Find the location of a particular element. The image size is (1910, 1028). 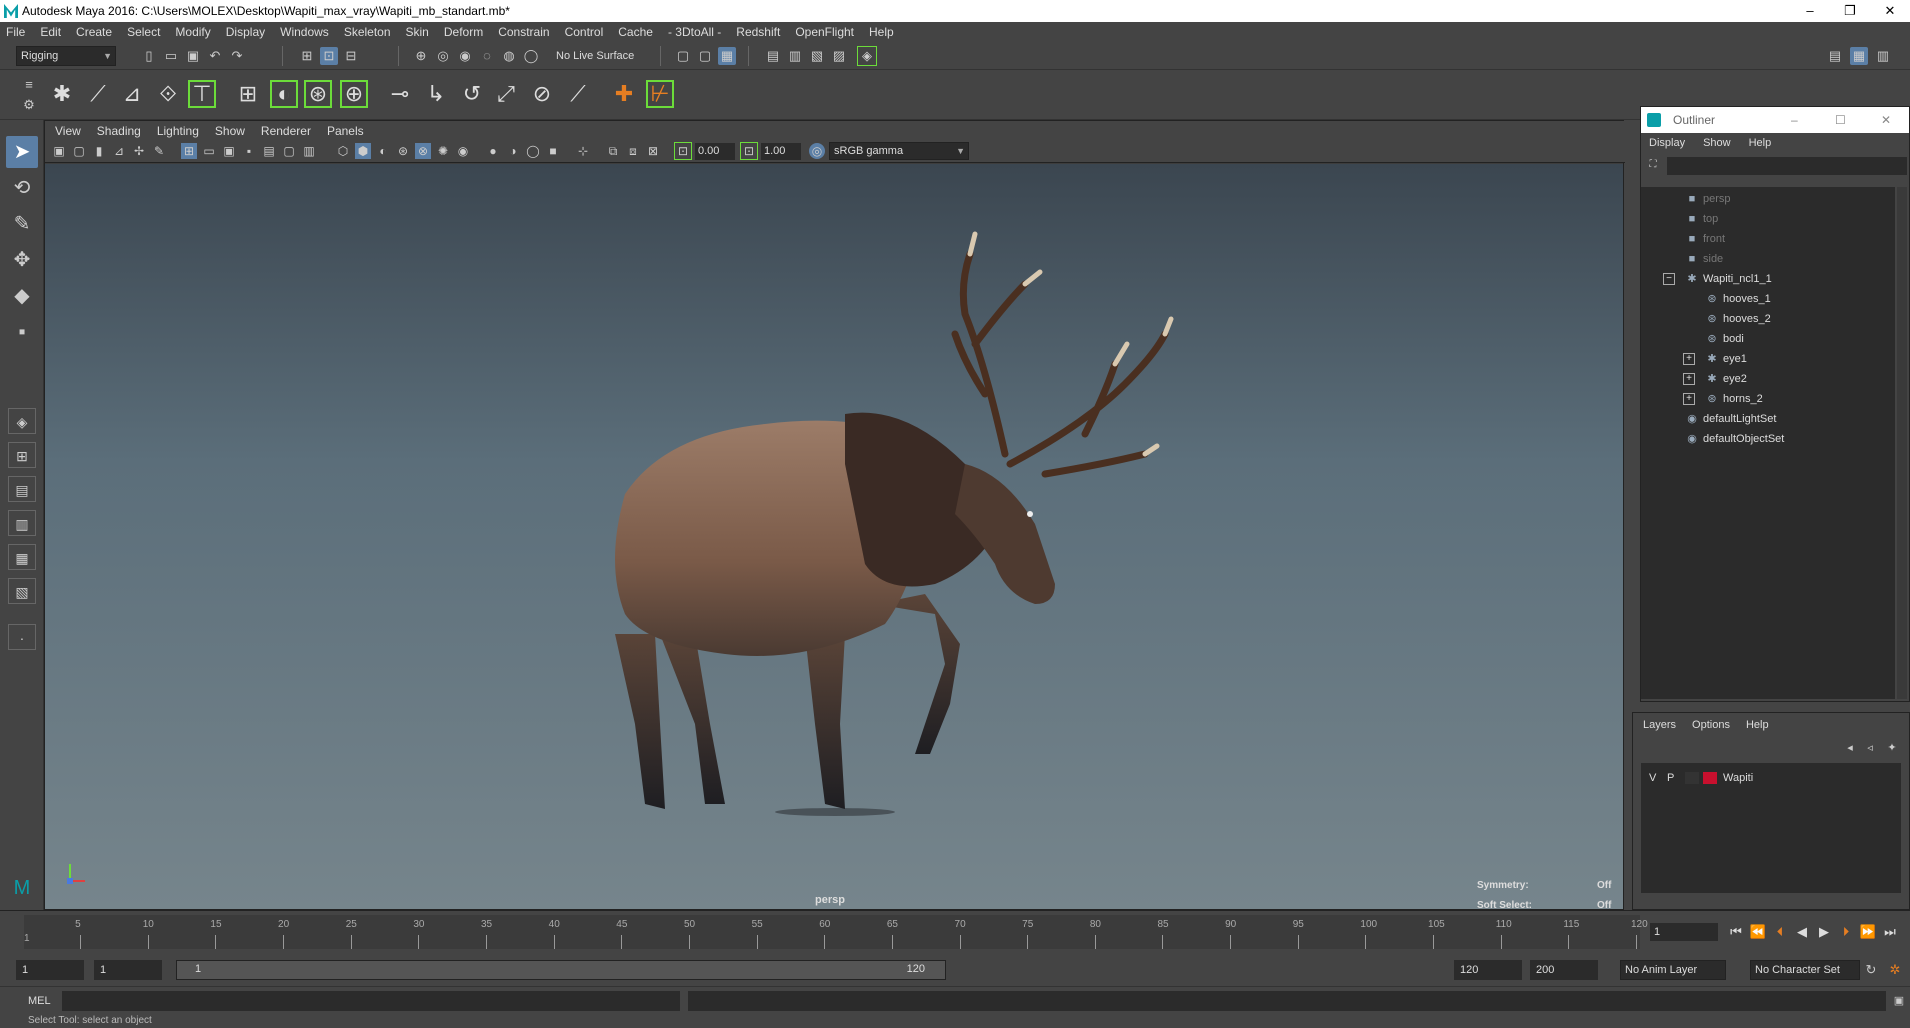

layer-visibility-toggle: V is located at coordinates (1652, 778).